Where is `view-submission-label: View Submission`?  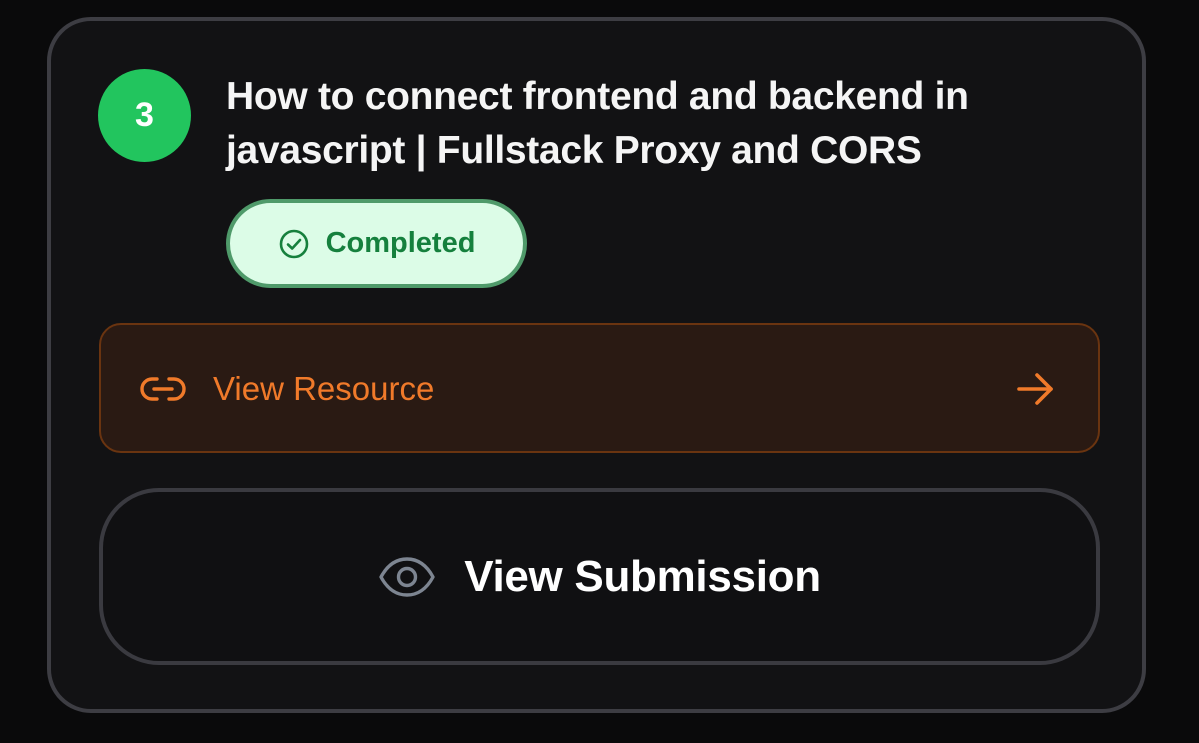 view-submission-label: View Submission is located at coordinates (642, 576).